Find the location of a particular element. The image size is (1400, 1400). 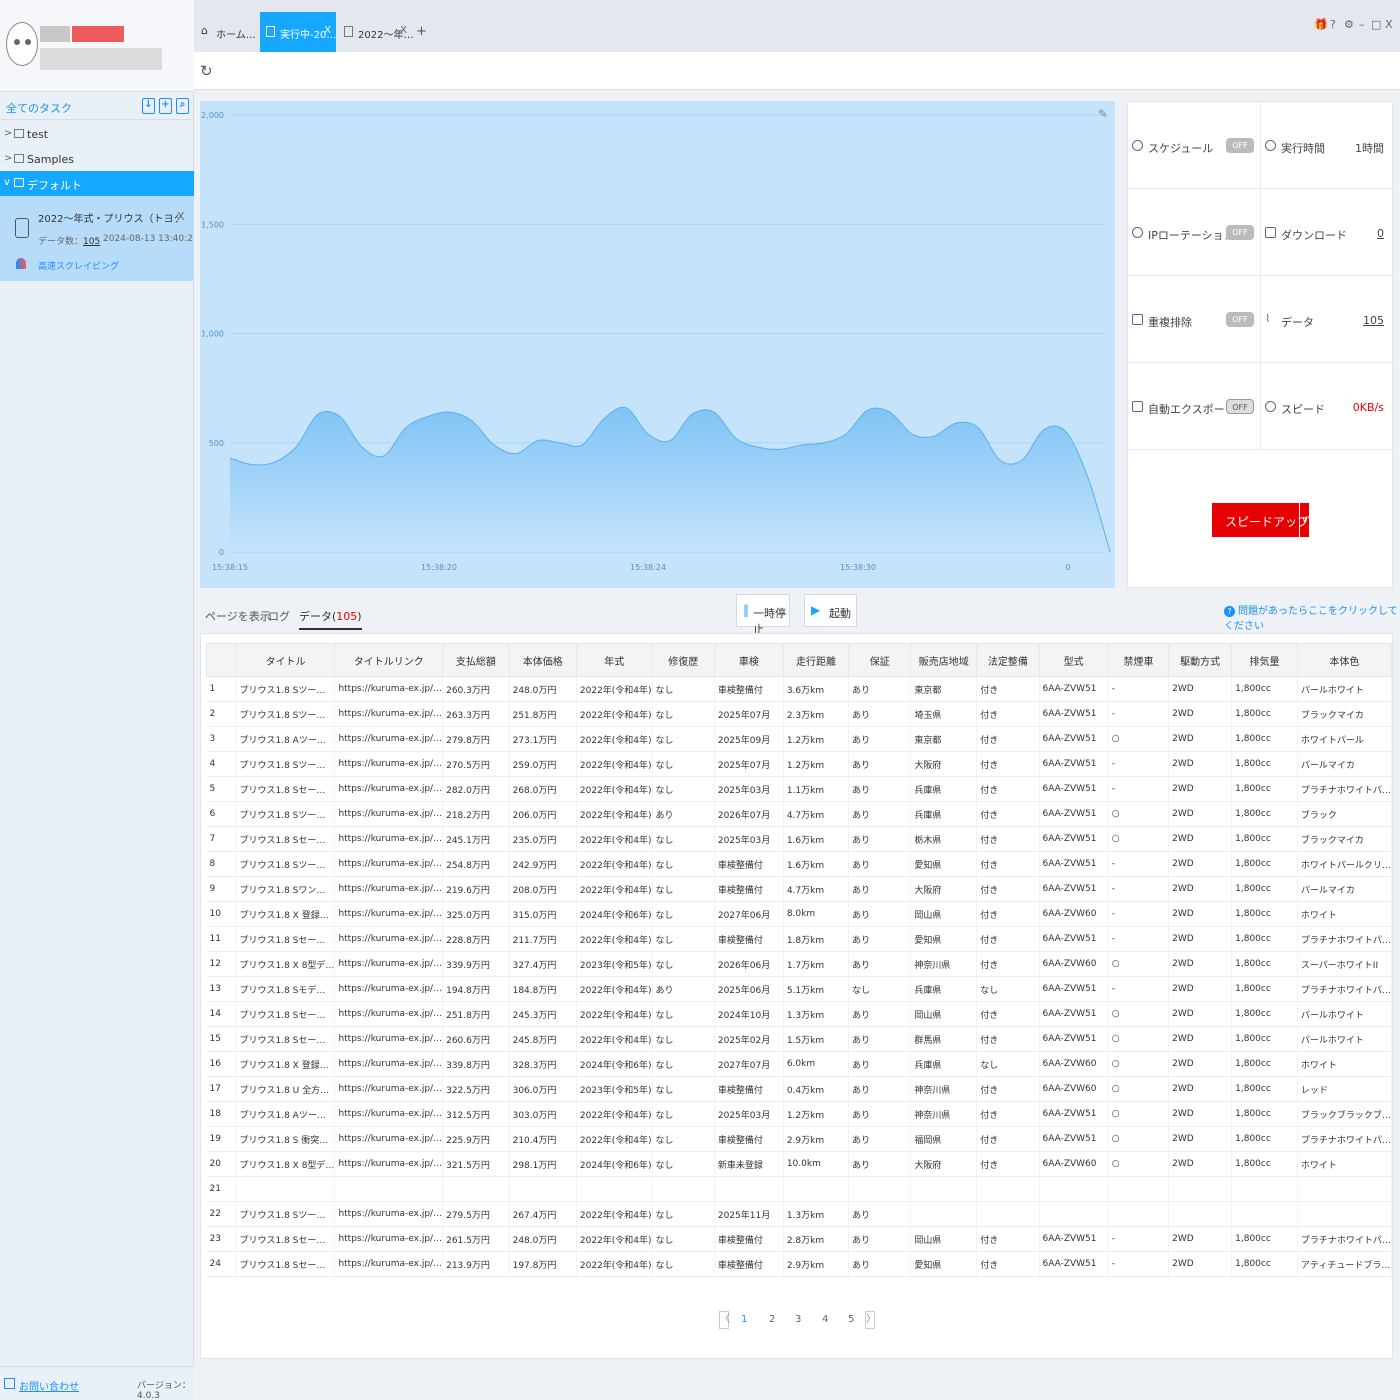

table-cell: なし is located at coordinates (683, 1014).